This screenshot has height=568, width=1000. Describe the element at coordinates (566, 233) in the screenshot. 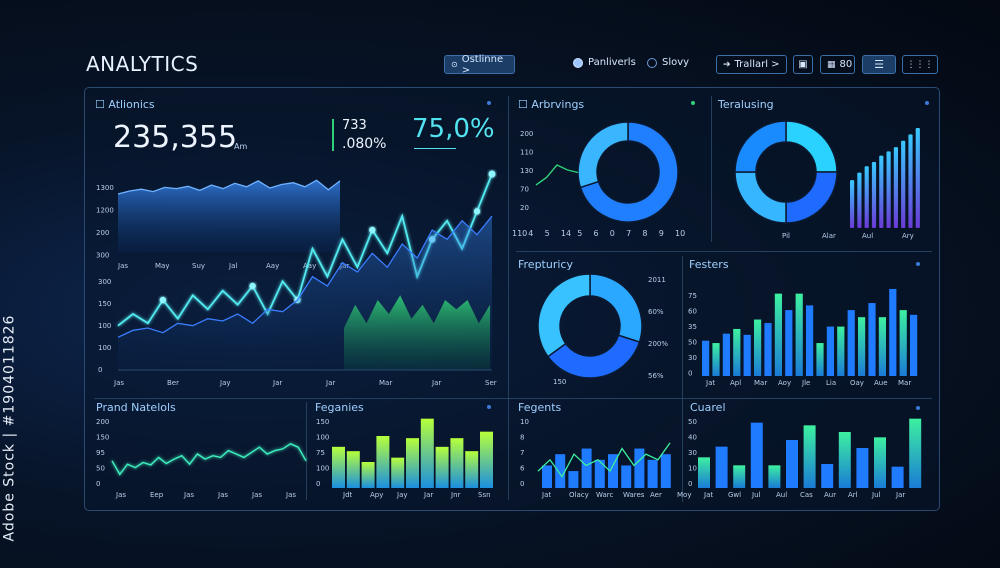

I see `x-tick-label: 14` at that location.